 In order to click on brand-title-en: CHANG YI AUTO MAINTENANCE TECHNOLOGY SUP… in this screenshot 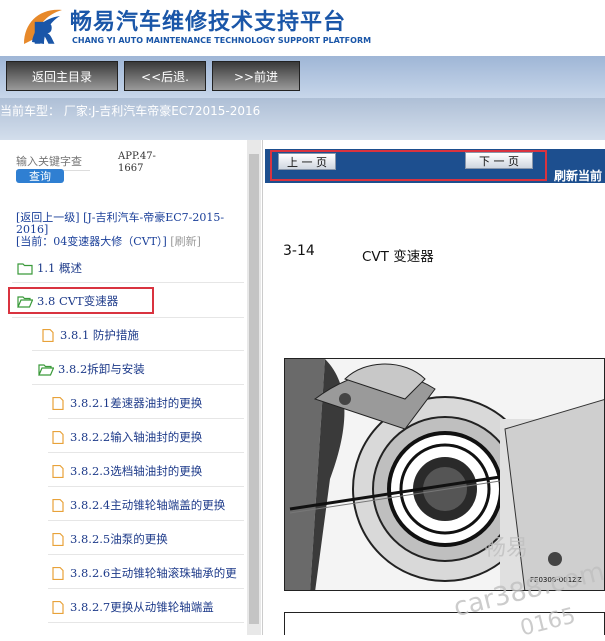, I will do `click(222, 40)`.